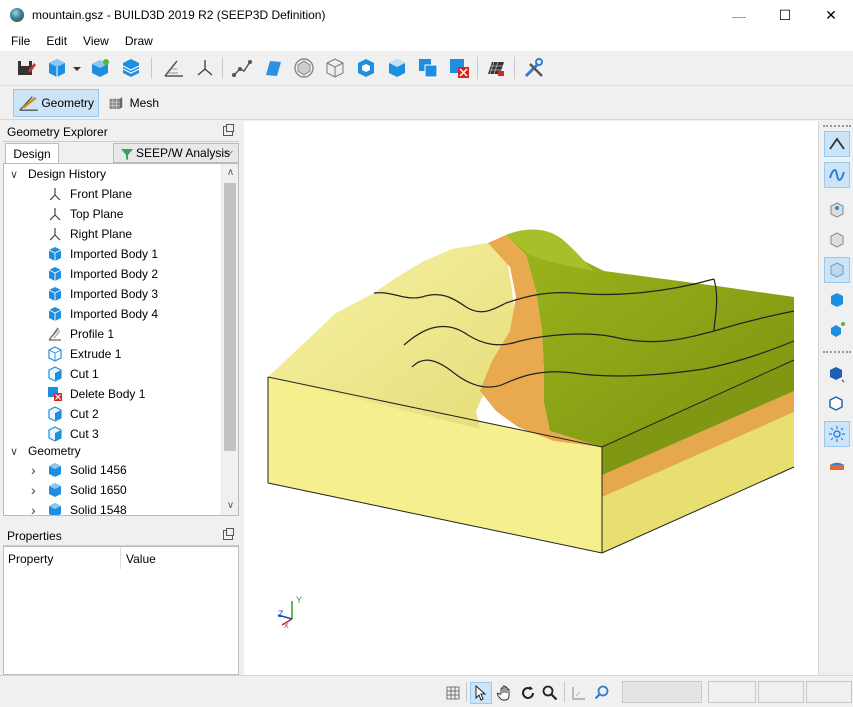 The width and height of the screenshot is (853, 707). Describe the element at coordinates (77, 68) in the screenshot. I see `dropdown-arrow-icon` at that location.